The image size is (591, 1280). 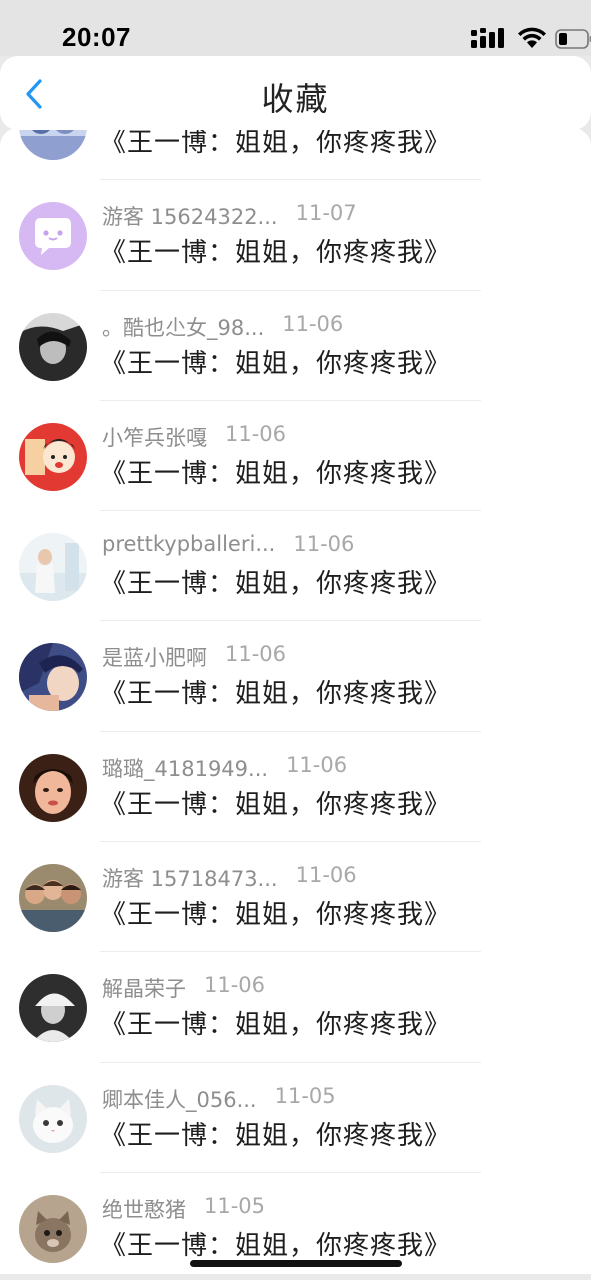 I want to click on home-indicator, so click(x=296, y=1263).